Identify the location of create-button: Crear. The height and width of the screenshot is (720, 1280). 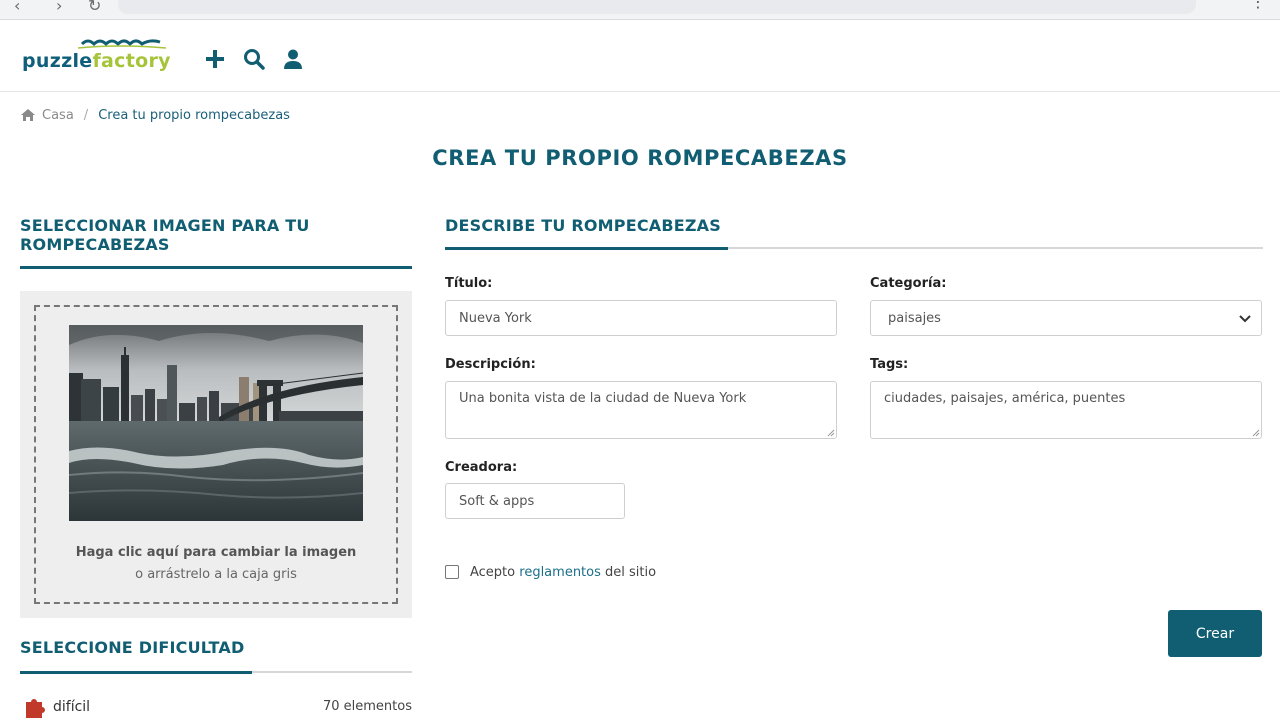
(1215, 633).